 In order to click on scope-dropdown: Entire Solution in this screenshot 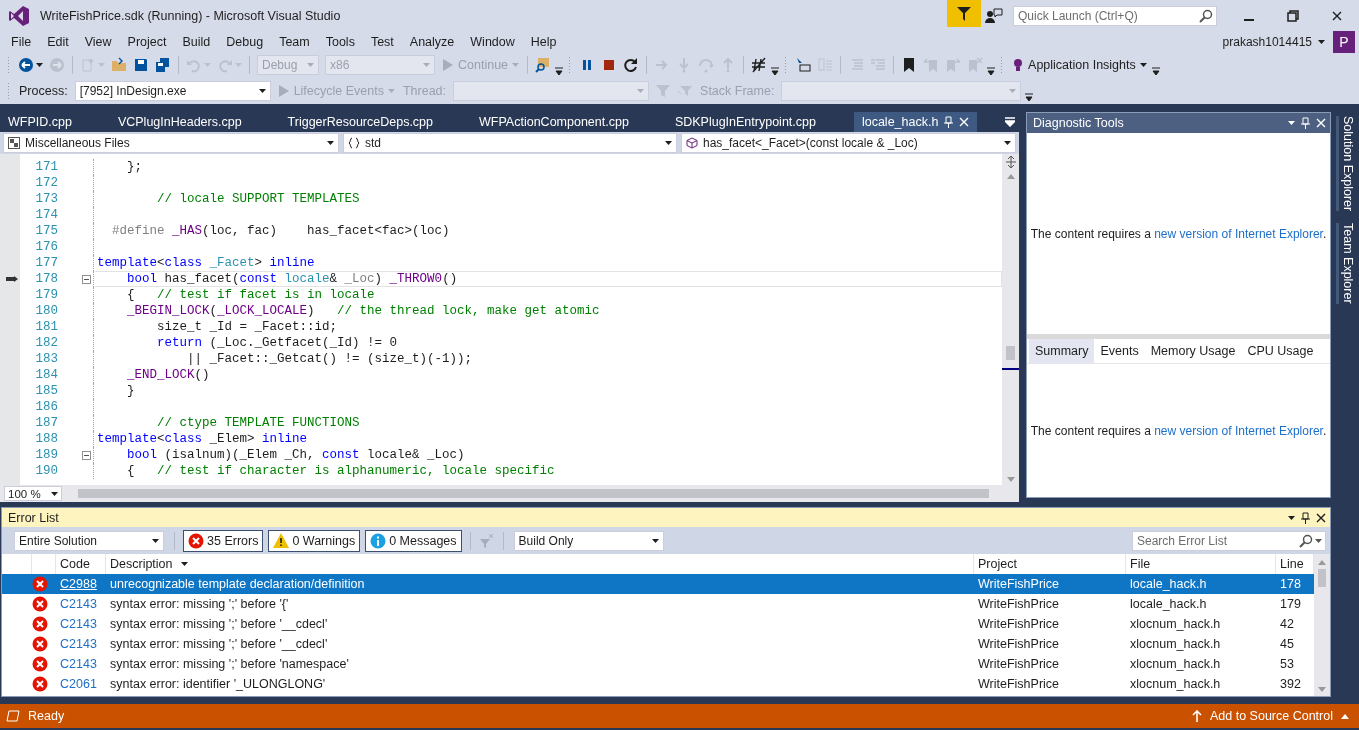, I will do `click(89, 540)`.